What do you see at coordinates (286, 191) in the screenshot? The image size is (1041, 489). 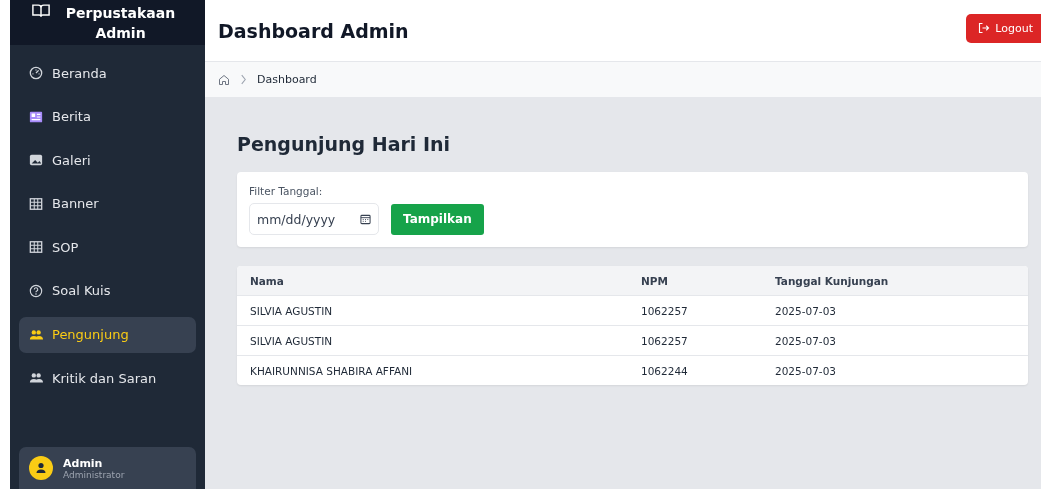 I see `filter-label: Filter Tanggal:` at bounding box center [286, 191].